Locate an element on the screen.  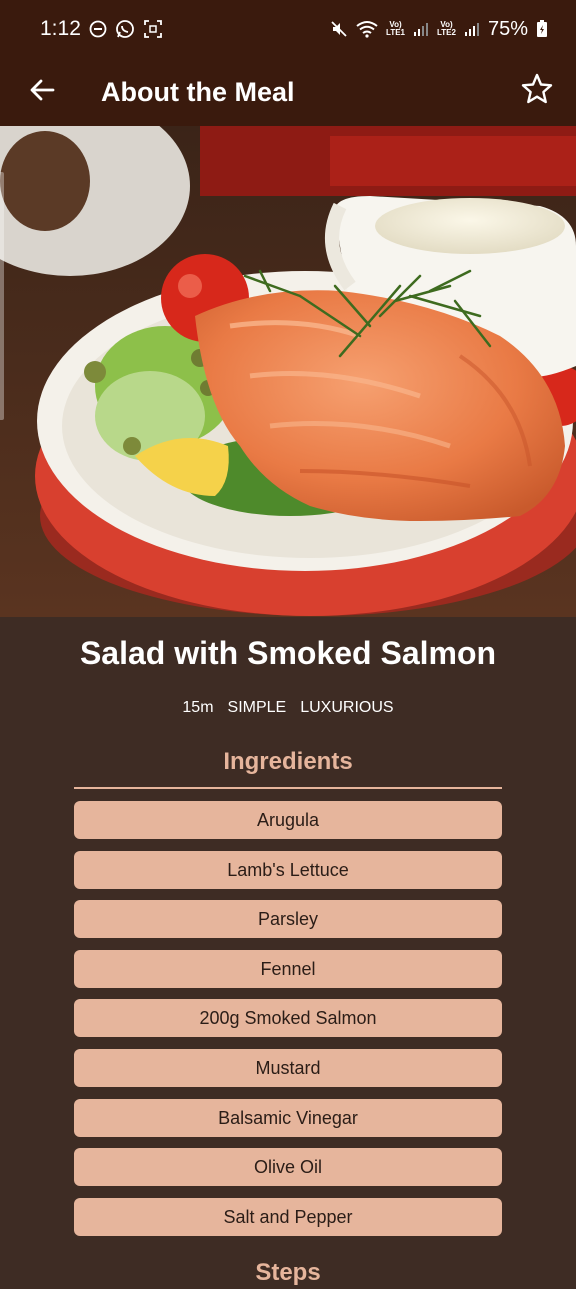
arrow-back-icon is located at coordinates (42, 92).